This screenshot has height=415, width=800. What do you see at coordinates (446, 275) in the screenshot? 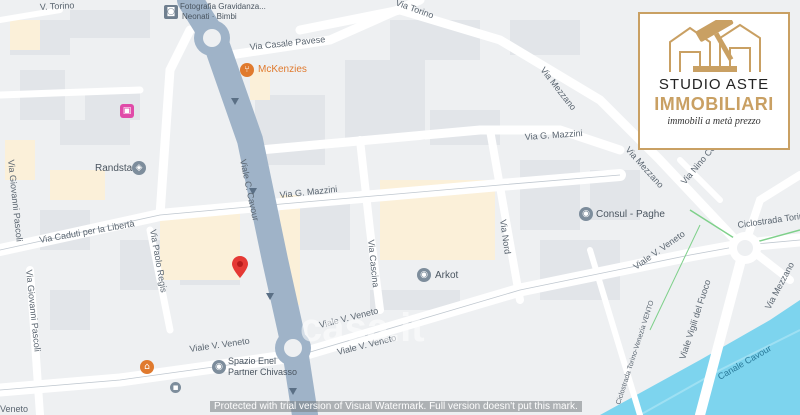
I see `poi-arkot-label: Arkot` at bounding box center [446, 275].